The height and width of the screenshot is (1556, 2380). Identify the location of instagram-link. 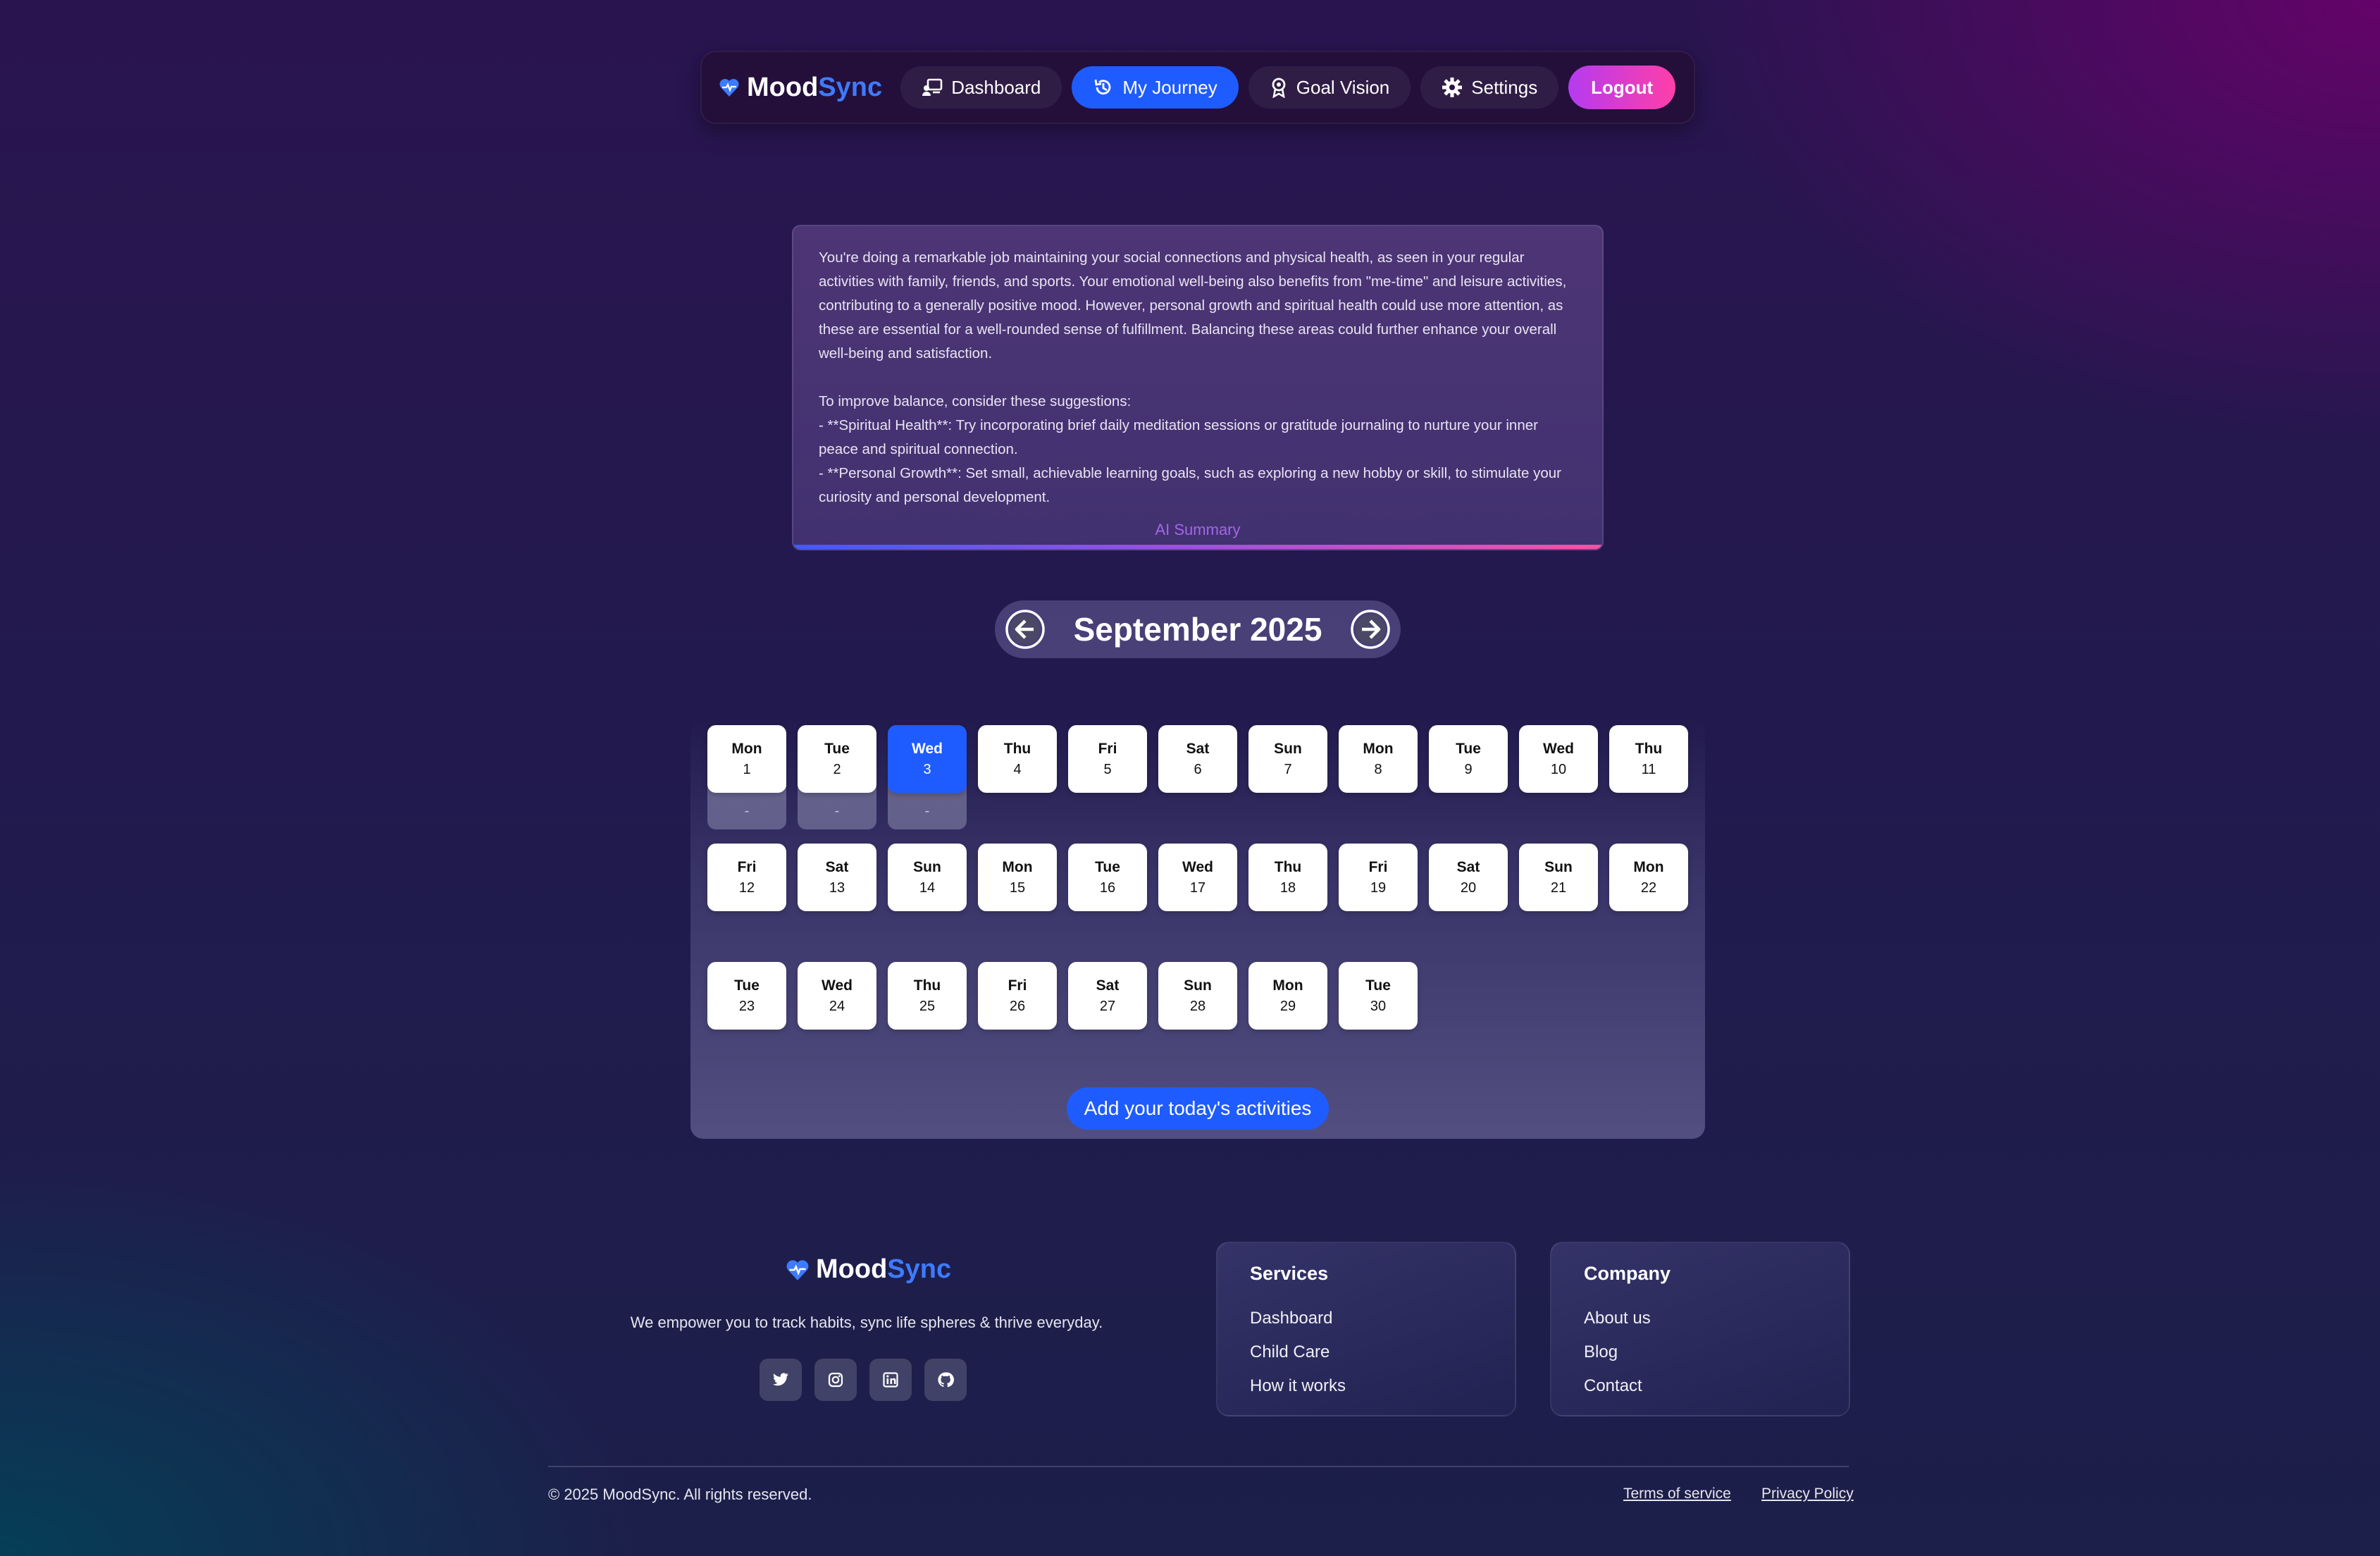
(835, 1380).